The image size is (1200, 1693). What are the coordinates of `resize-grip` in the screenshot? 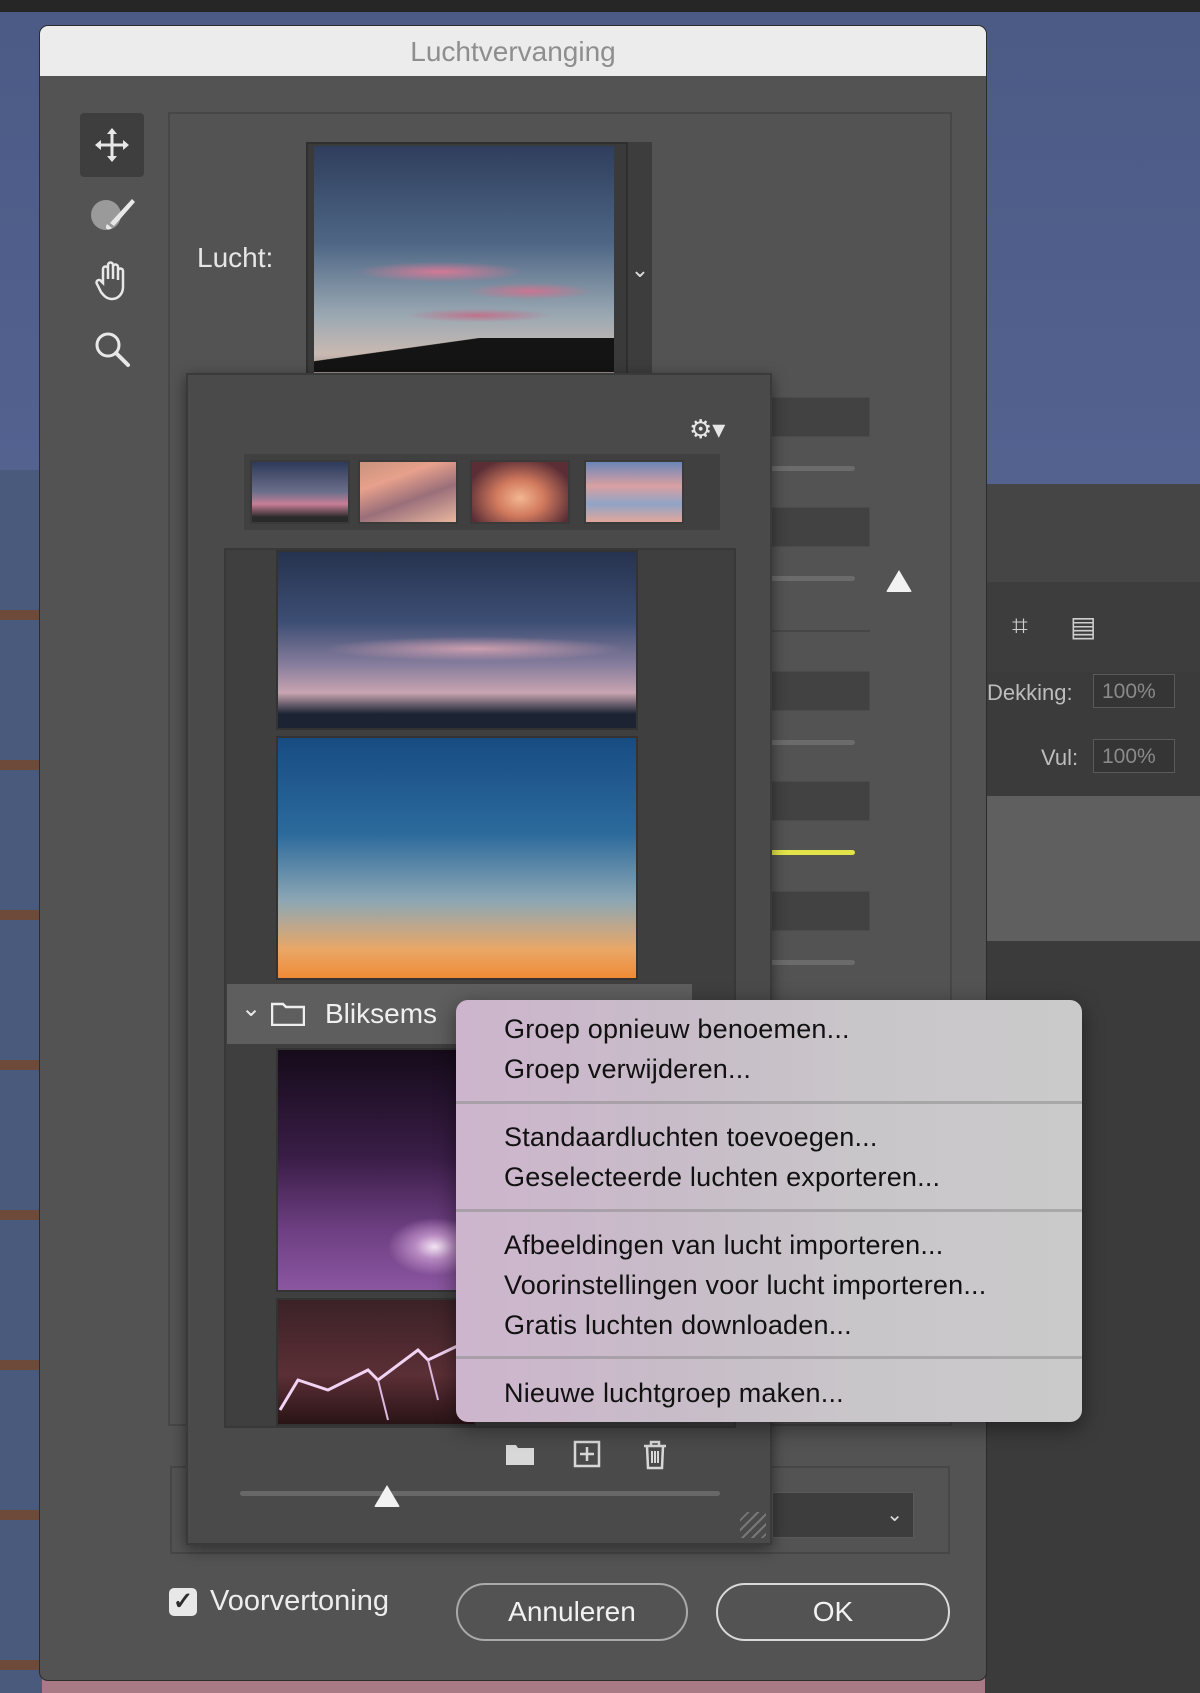 It's located at (753, 1525).